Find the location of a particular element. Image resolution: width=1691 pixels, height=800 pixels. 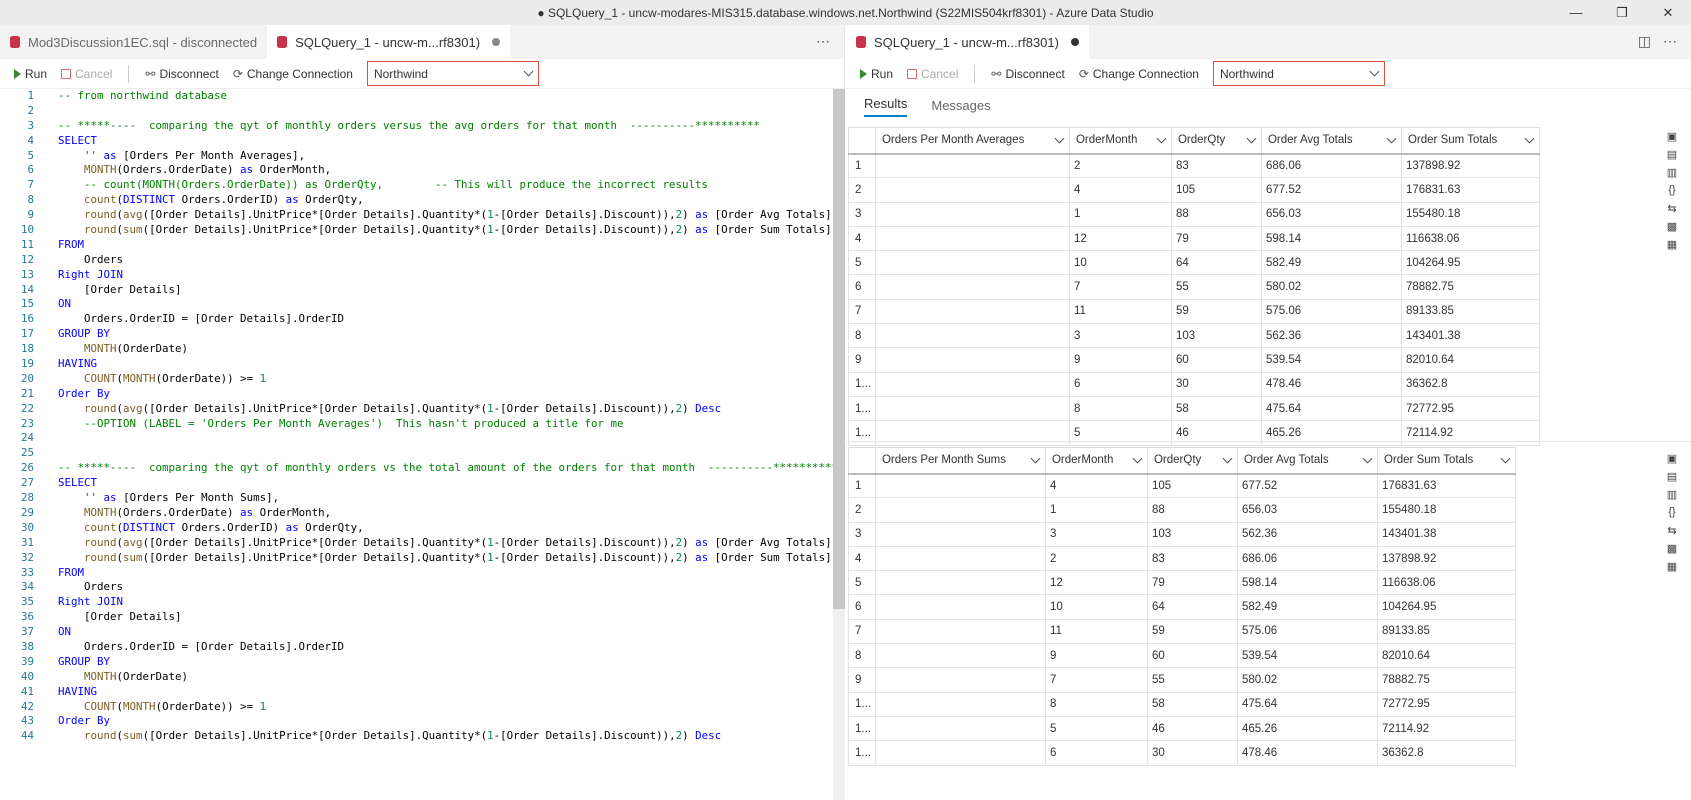

table-cell: 677.52 is located at coordinates (1307, 485).